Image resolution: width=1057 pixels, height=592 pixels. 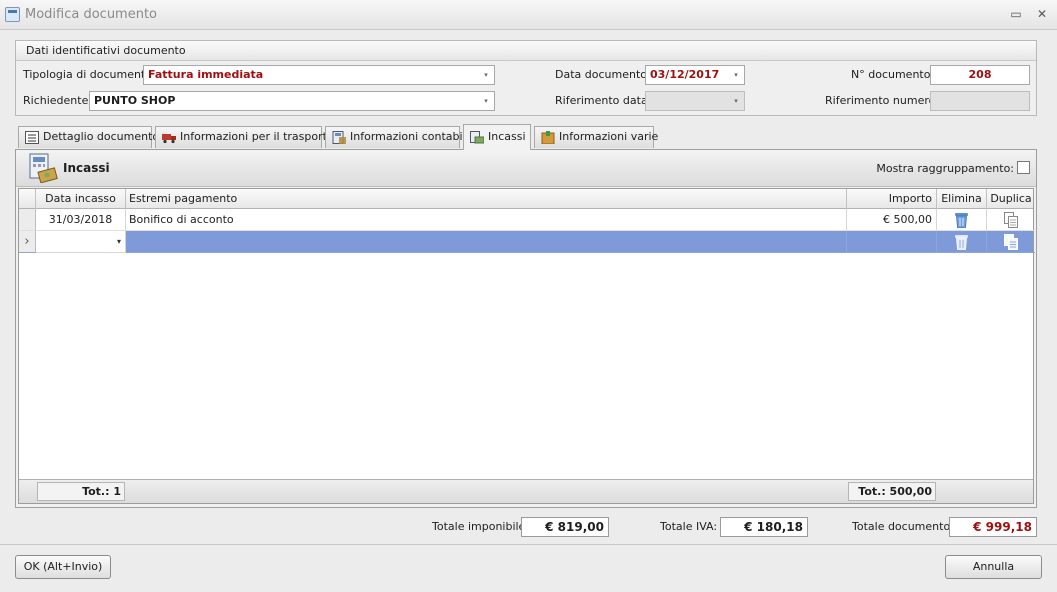 What do you see at coordinates (81, 220) in the screenshot?
I see `cell-data-incasso: 31/03/2018` at bounding box center [81, 220].